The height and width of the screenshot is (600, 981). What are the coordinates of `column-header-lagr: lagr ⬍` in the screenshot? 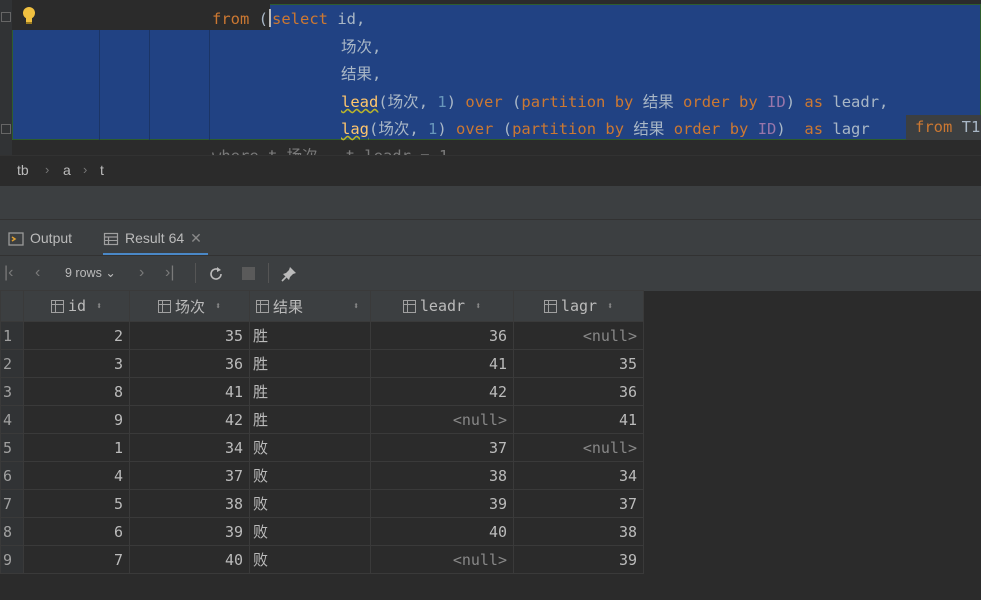 It's located at (578, 306).